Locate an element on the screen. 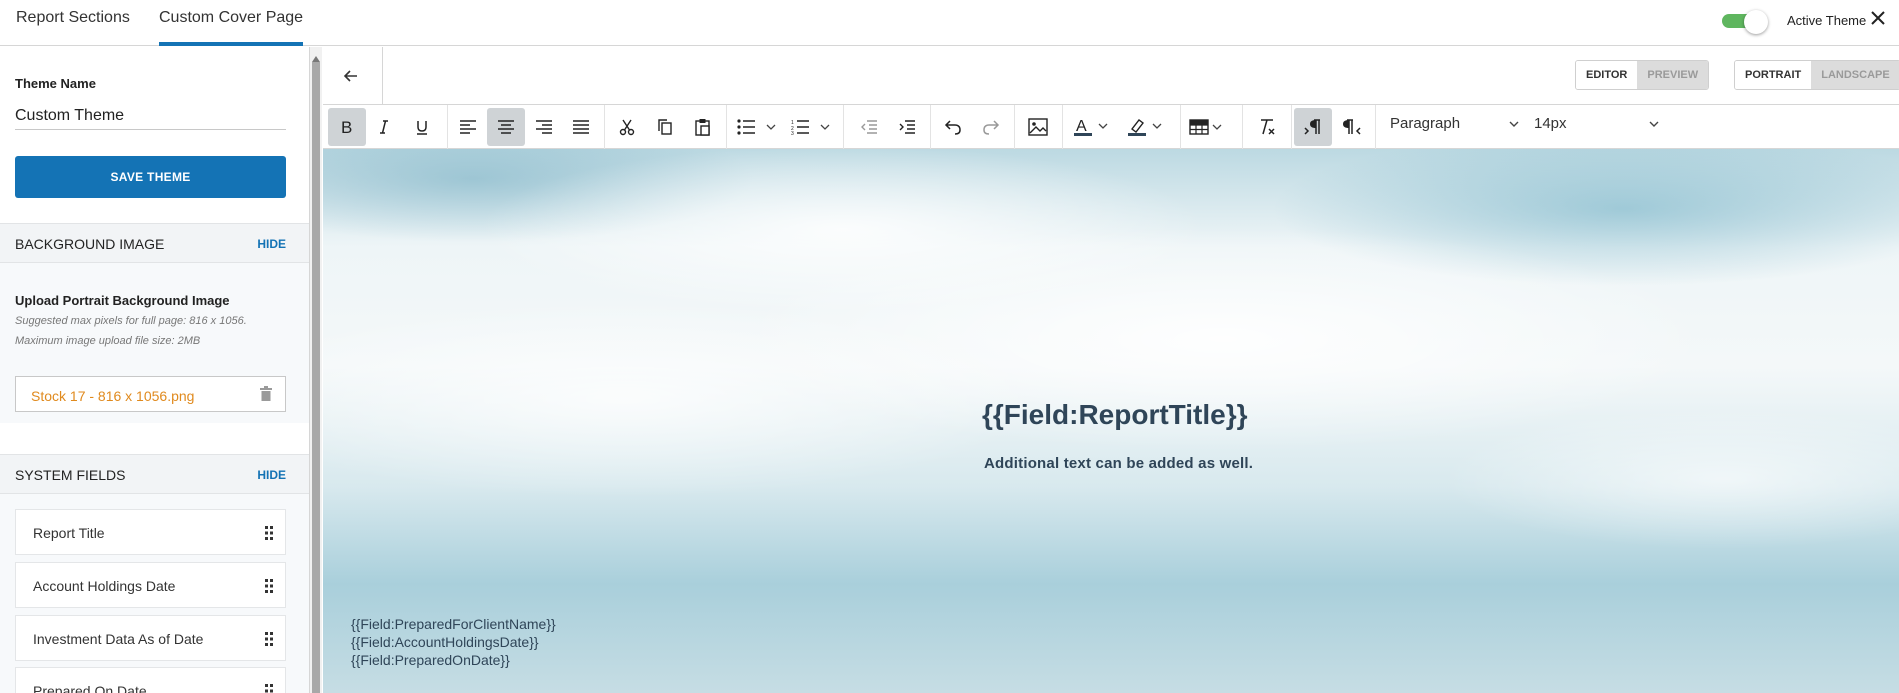  system-fields-hide-link: HIDE is located at coordinates (271, 475).